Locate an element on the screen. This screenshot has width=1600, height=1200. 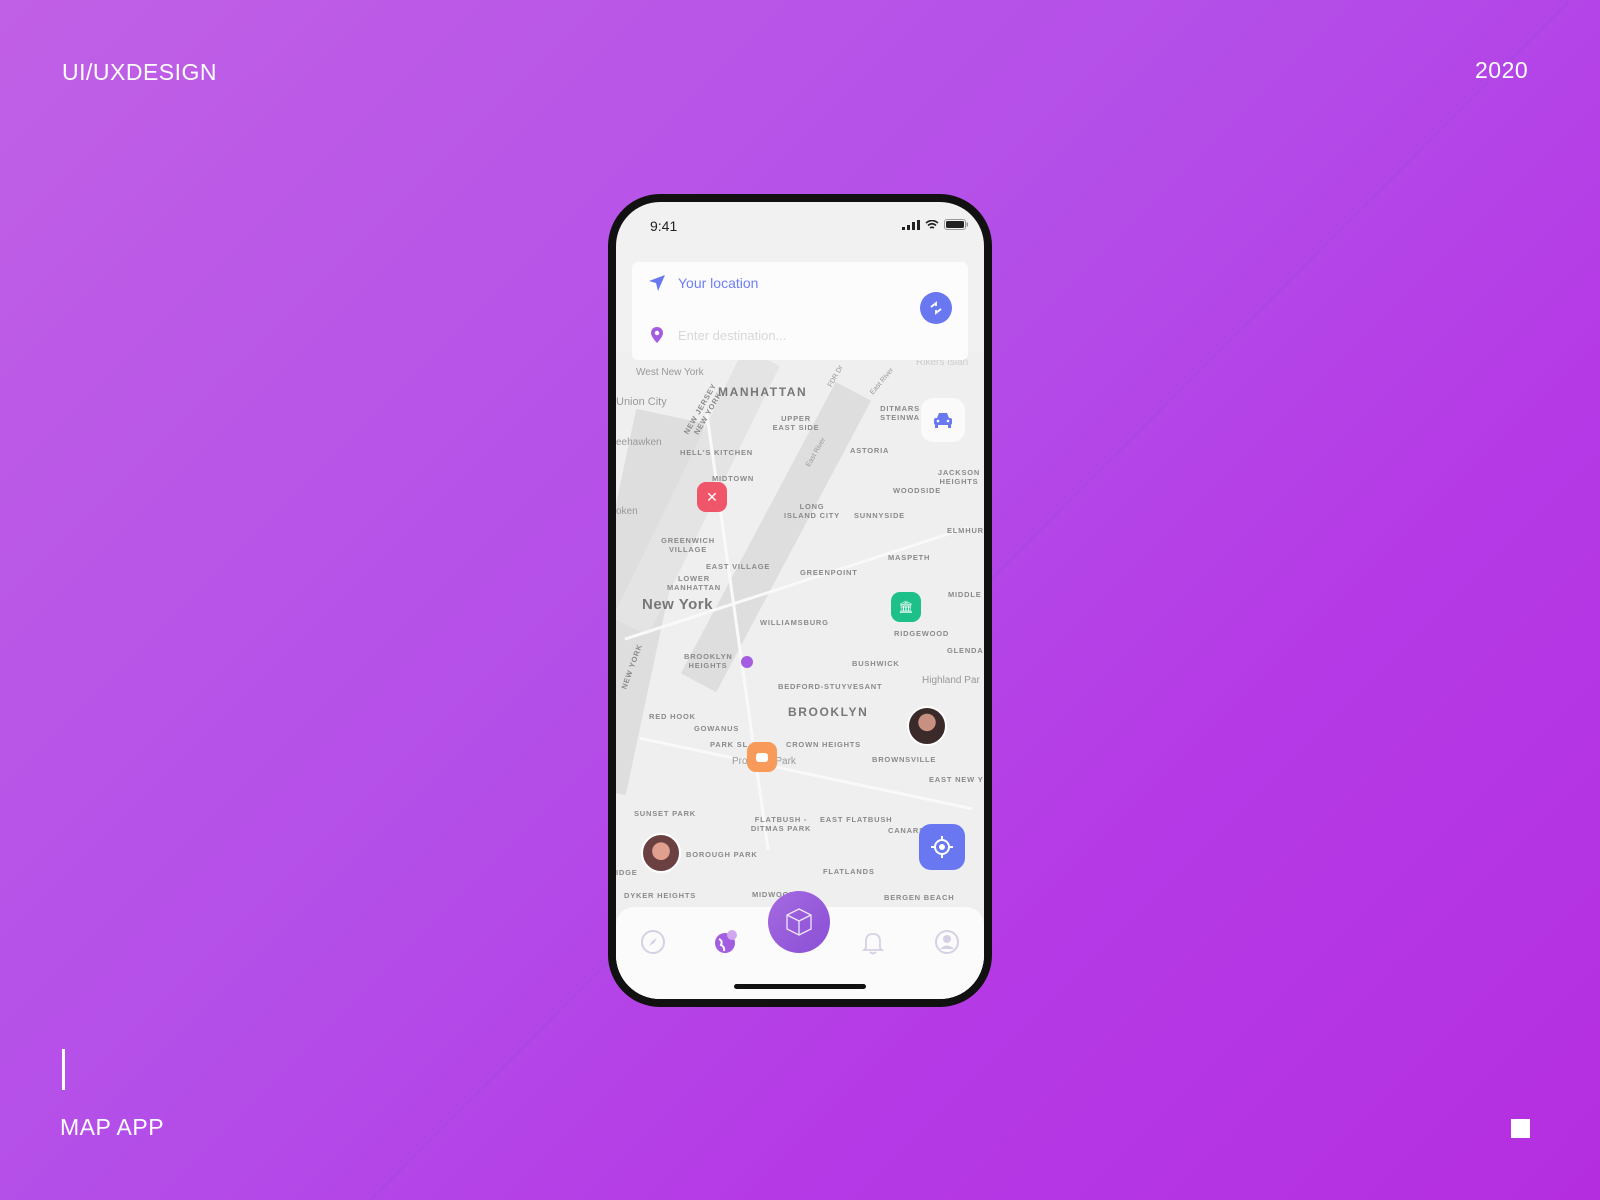
map-label: New York is located at coordinates (677, 604).